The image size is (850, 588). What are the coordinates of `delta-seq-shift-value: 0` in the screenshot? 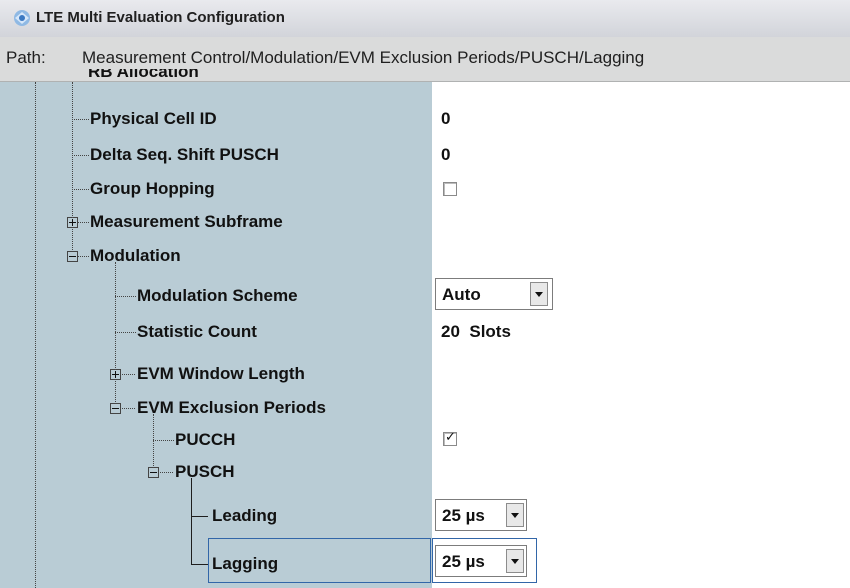 It's located at (446, 154).